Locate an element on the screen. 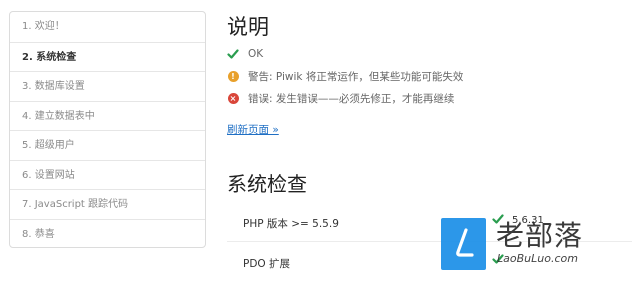 This screenshot has height=282, width=632. legend-ok: OK is located at coordinates (245, 54).